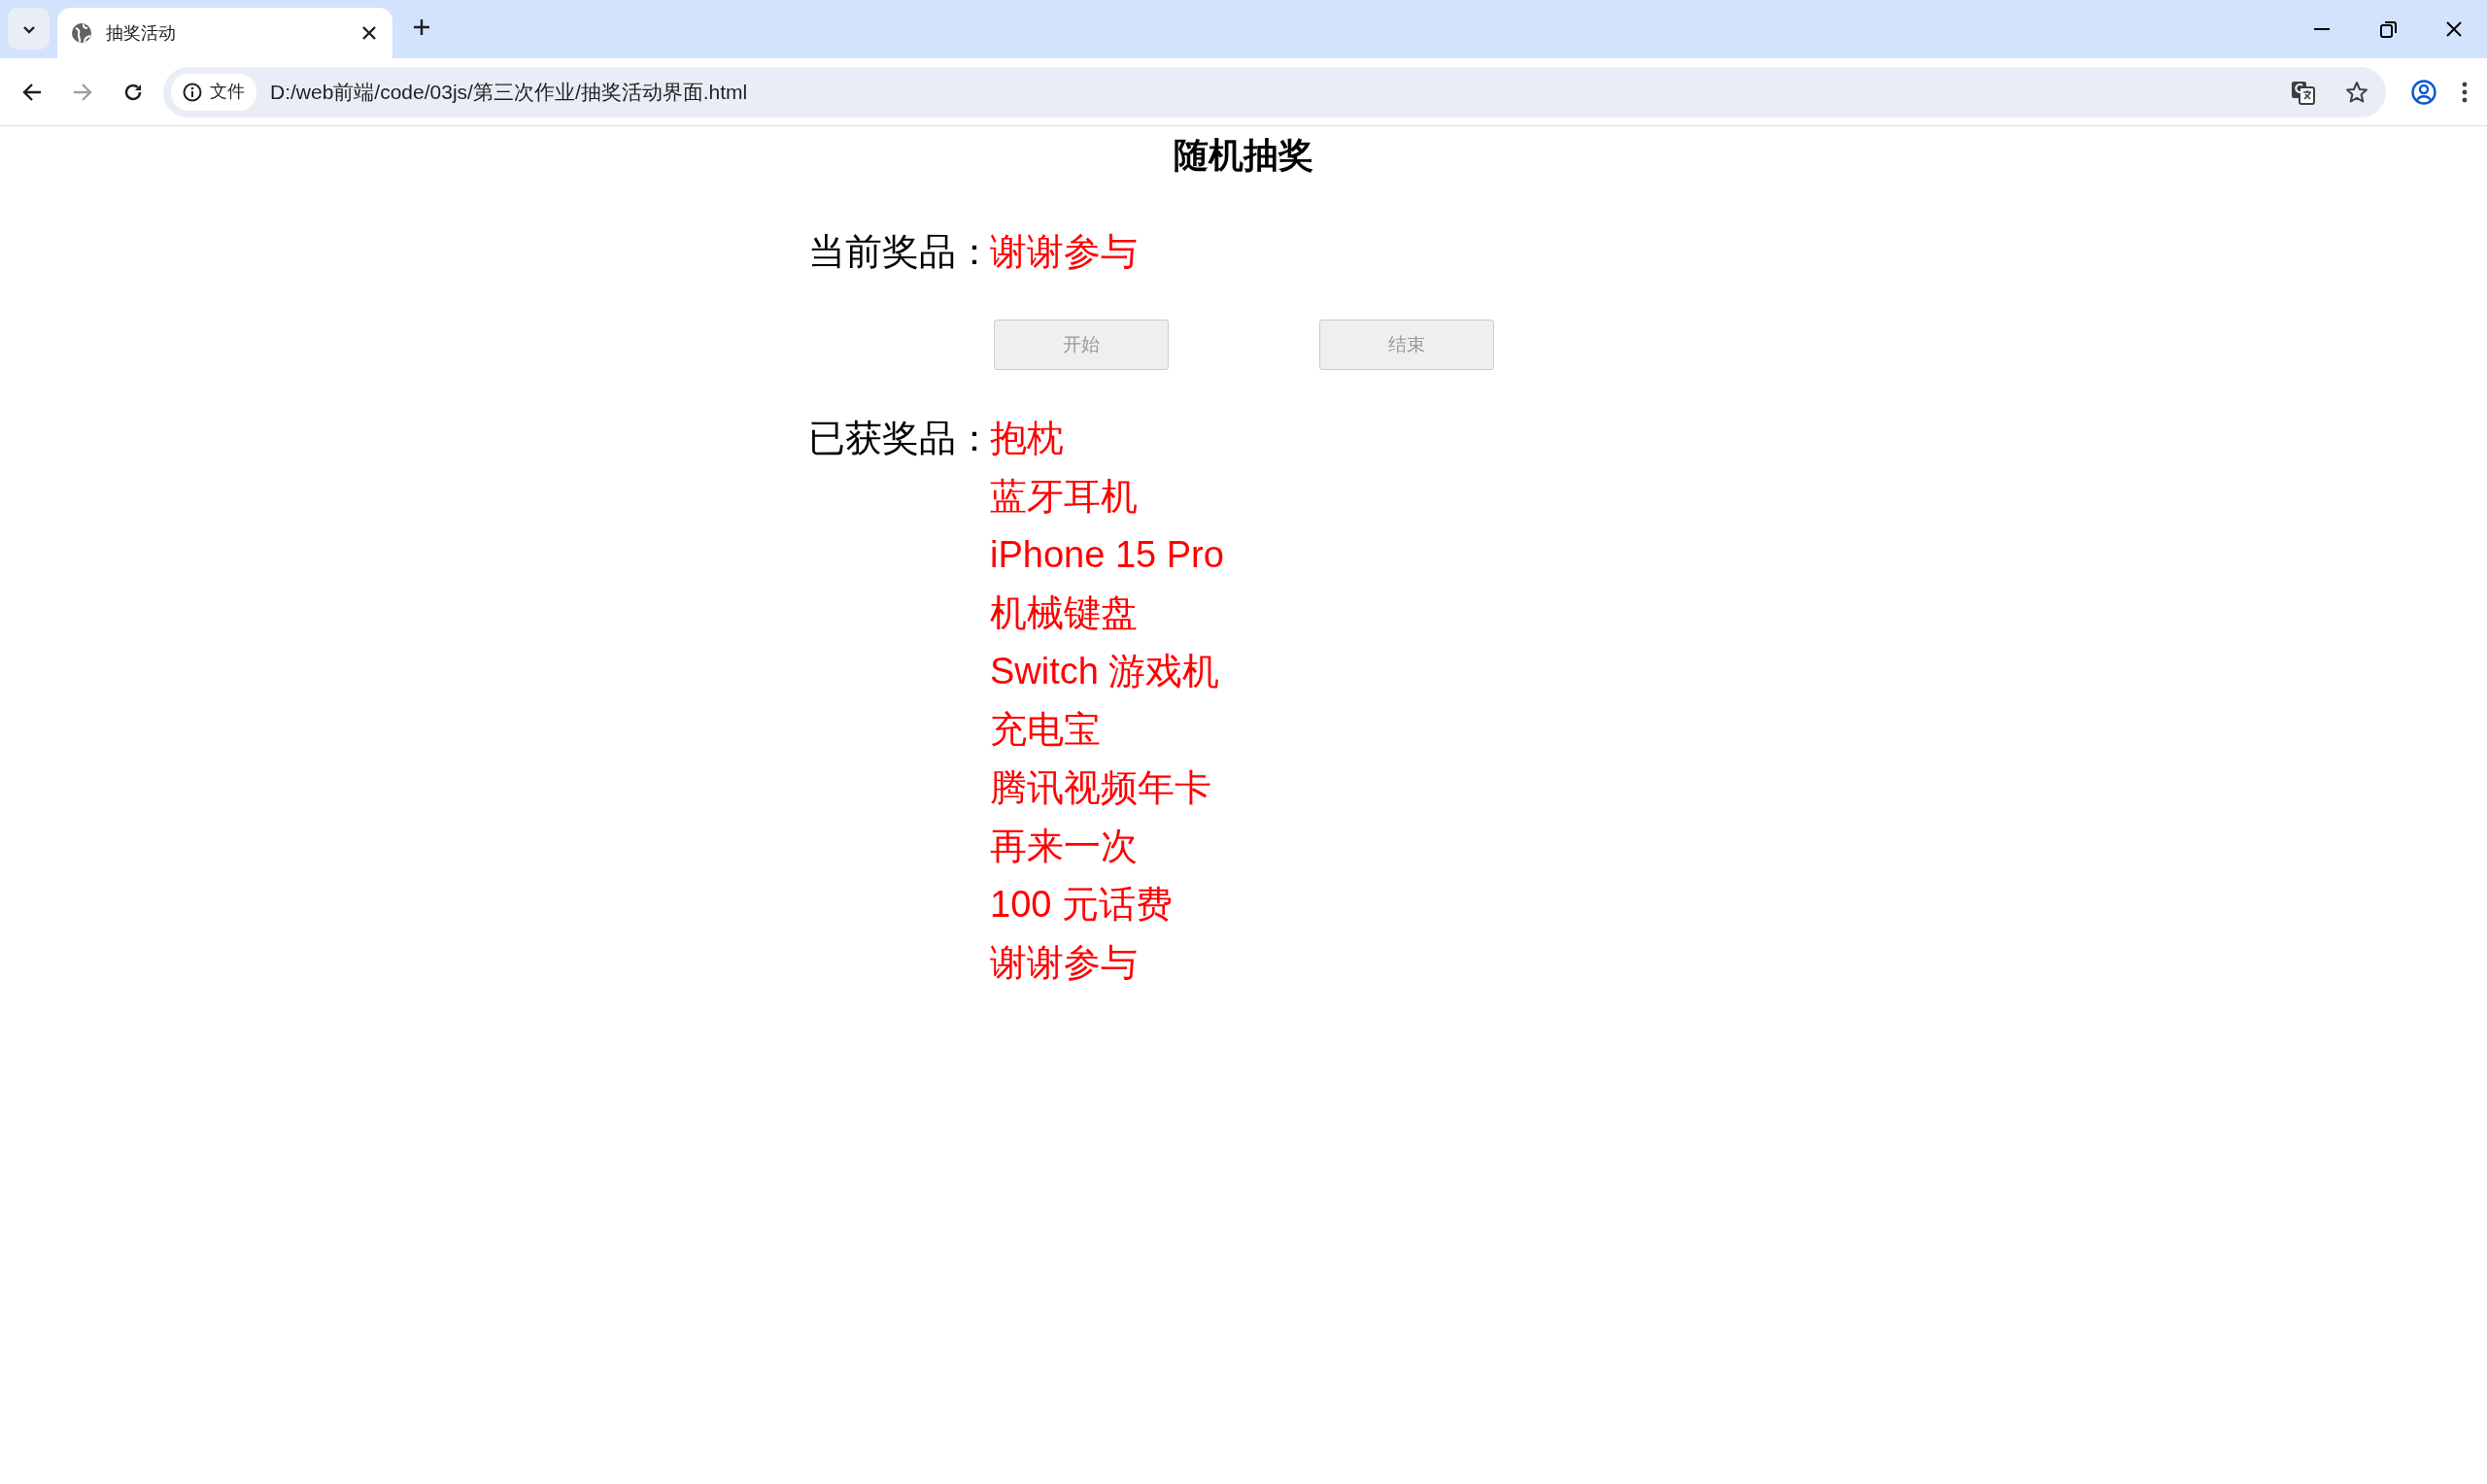  What do you see at coordinates (82, 92) in the screenshot?
I see `forward-arrow-icon` at bounding box center [82, 92].